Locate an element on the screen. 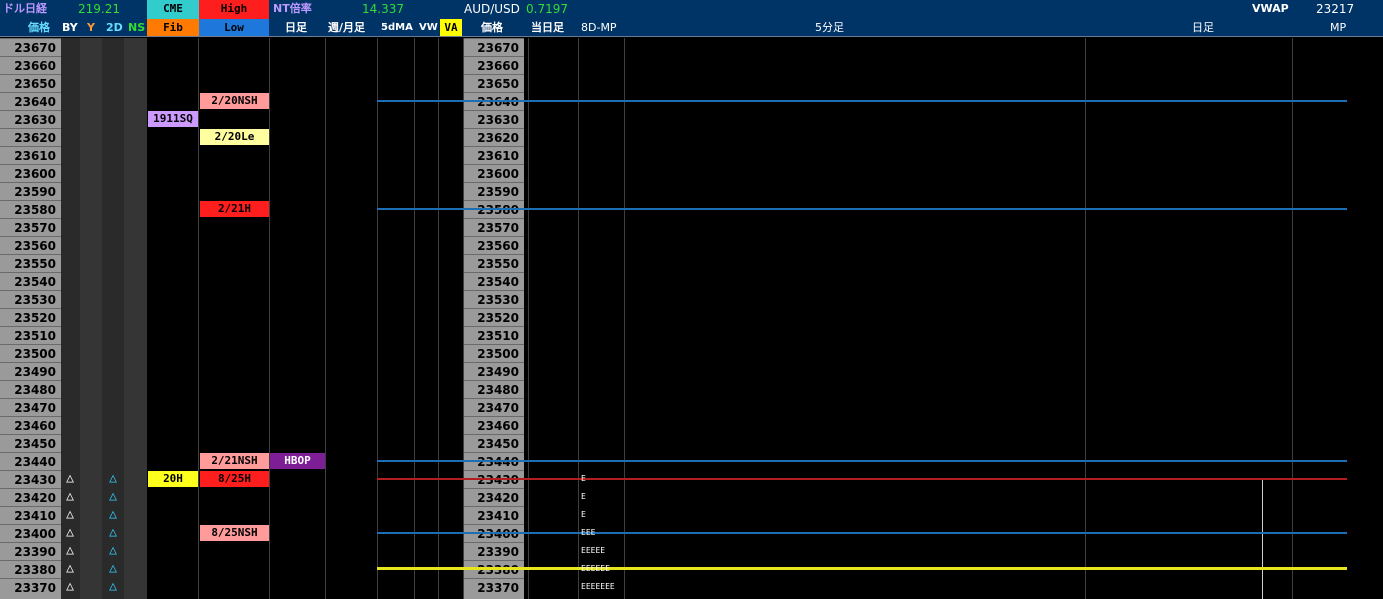  price-cell: 23370 is located at coordinates (494, 587).